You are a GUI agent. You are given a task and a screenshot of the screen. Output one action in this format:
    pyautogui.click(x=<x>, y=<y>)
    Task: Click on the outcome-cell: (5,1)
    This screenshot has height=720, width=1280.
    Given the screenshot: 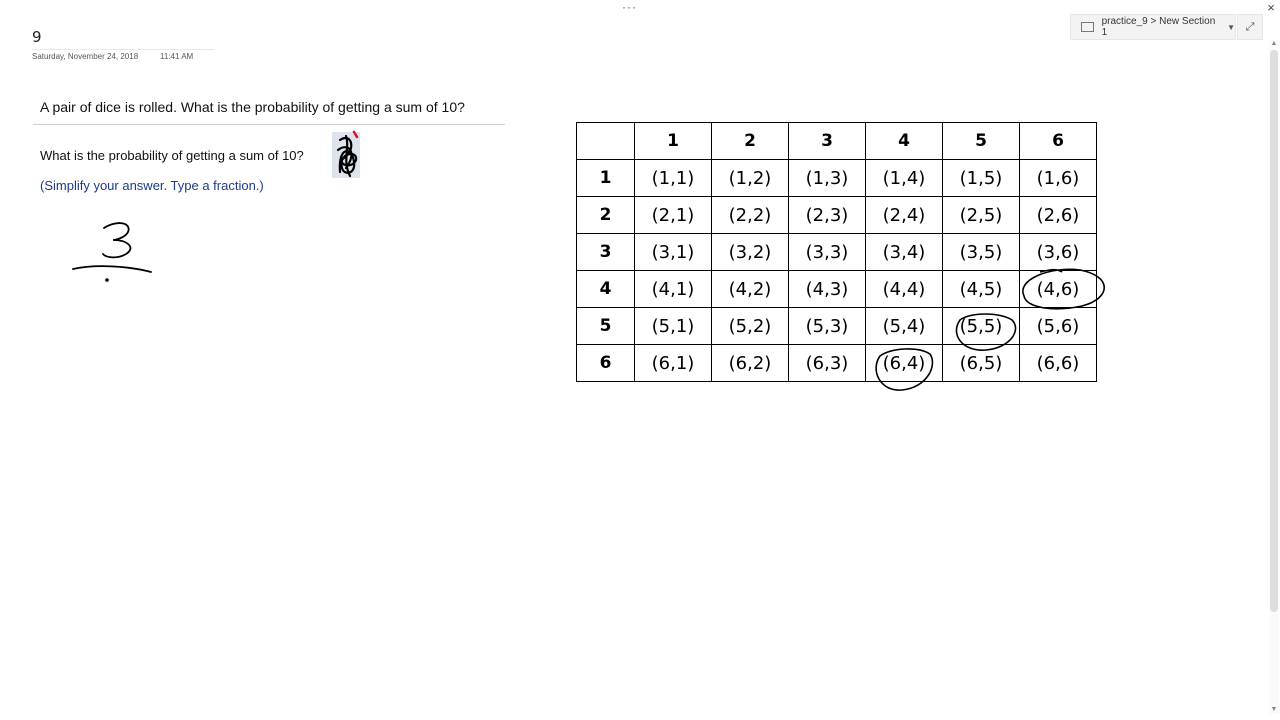 What is the action you would take?
    pyautogui.click(x=673, y=326)
    